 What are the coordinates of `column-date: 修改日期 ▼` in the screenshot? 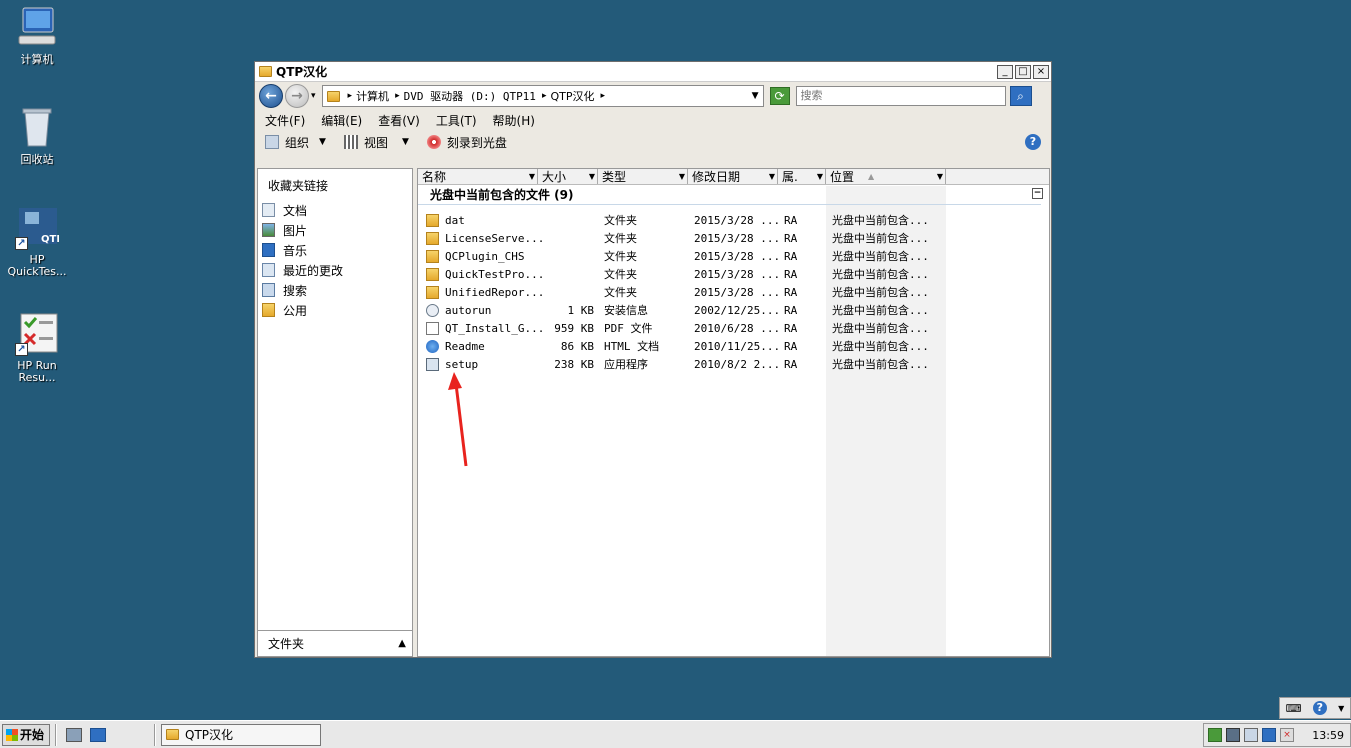 It's located at (733, 176).